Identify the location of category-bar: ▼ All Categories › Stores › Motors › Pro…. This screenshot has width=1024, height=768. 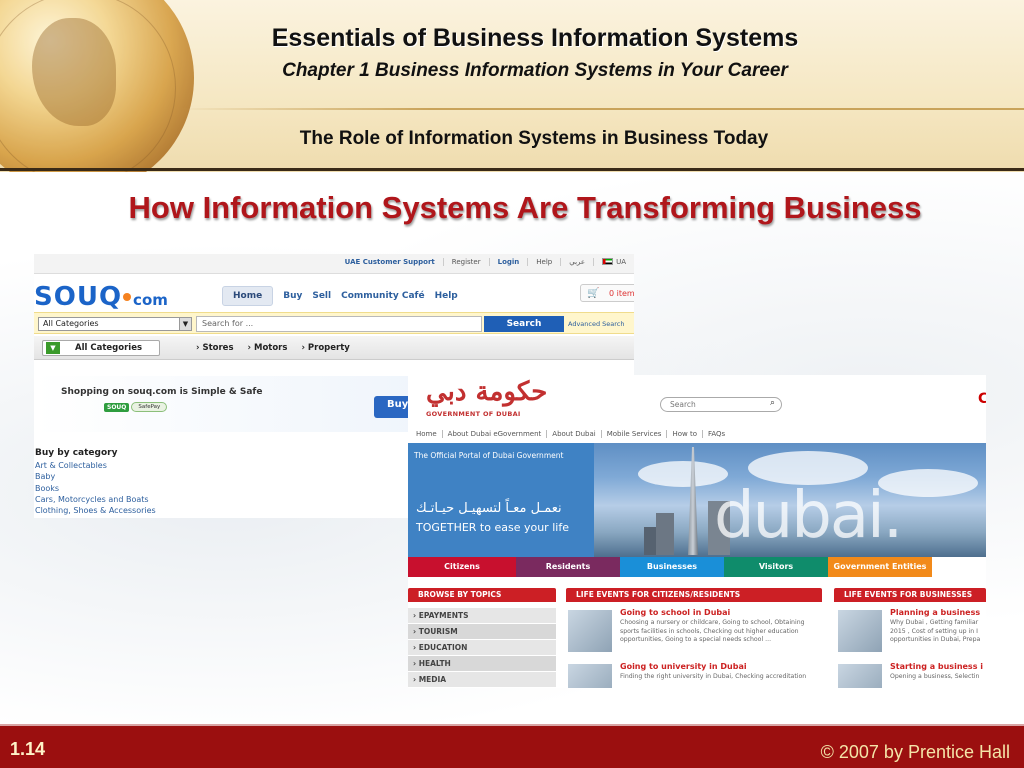
(334, 348).